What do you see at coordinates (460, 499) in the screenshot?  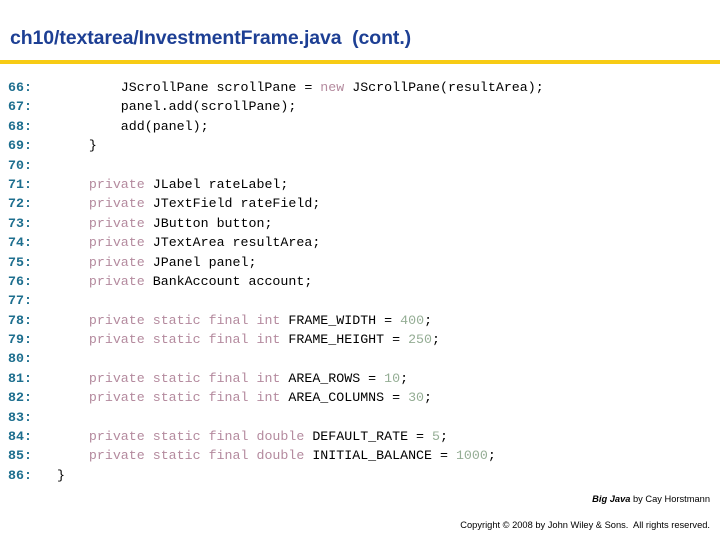 I see `footer-attribution: Big Java by Cay Horstmann` at bounding box center [460, 499].